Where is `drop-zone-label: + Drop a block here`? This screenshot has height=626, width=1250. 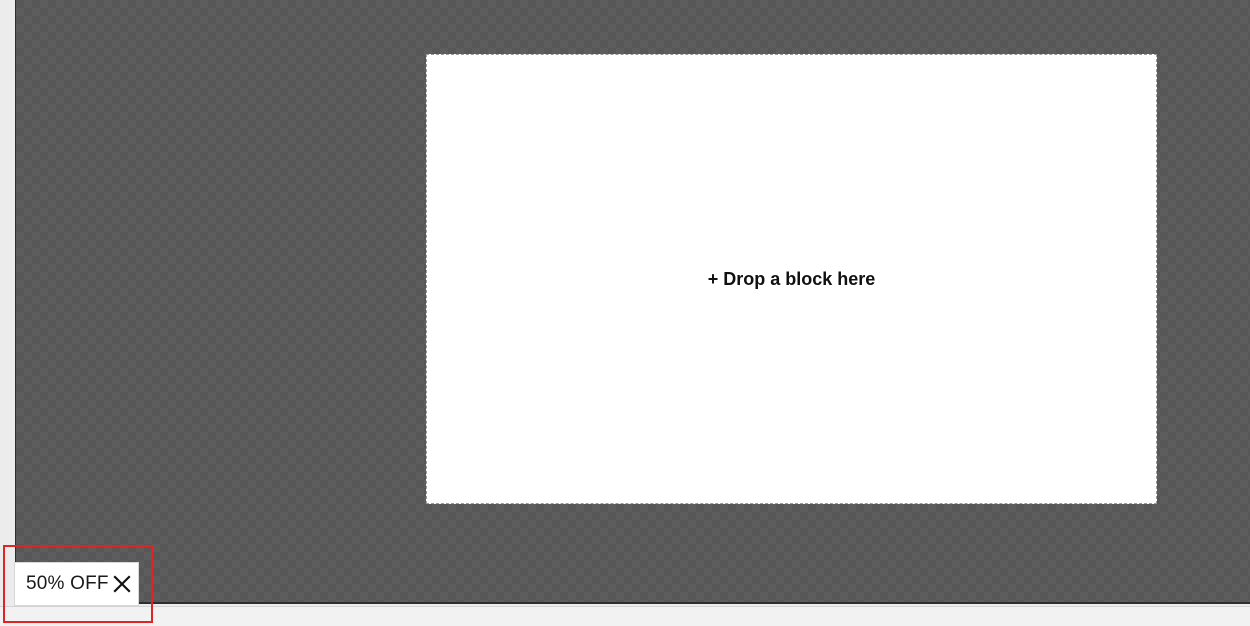 drop-zone-label: + Drop a block here is located at coordinates (791, 278).